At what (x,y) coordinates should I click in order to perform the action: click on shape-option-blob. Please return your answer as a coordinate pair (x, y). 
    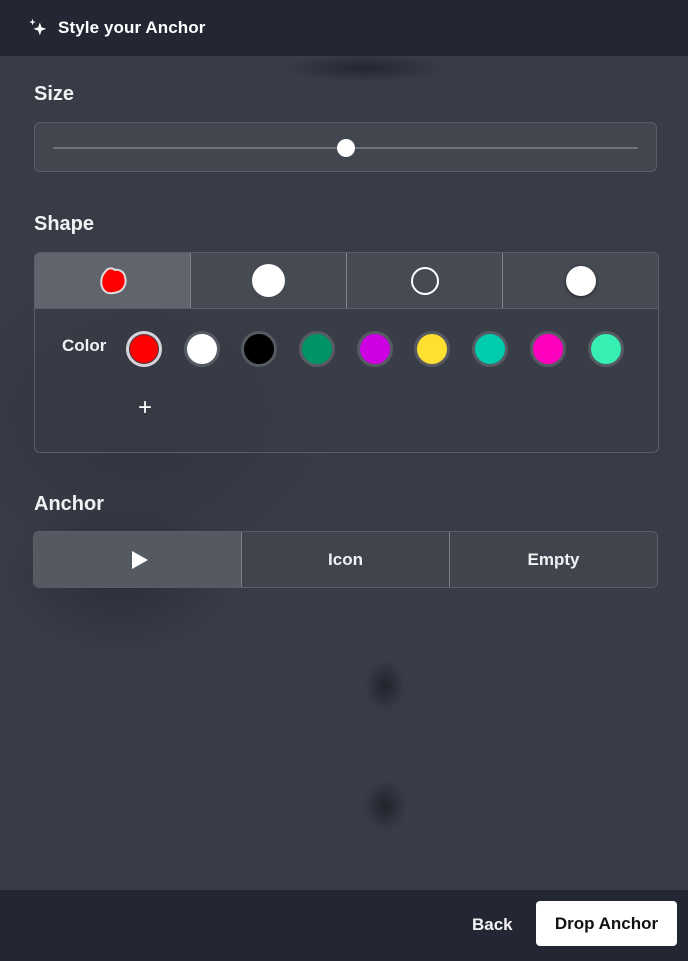
    Looking at the image, I should click on (113, 280).